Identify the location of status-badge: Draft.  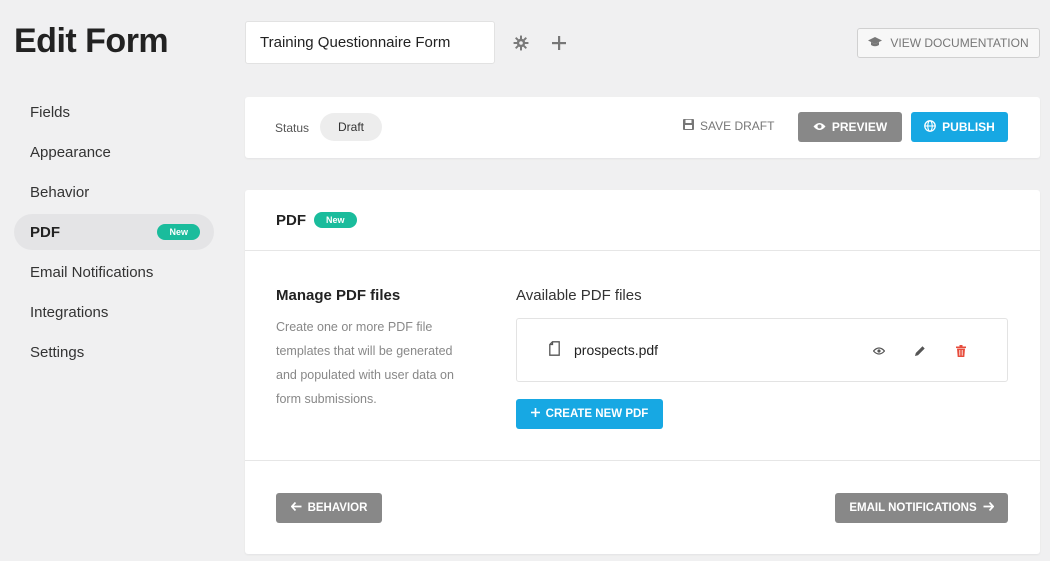
(351, 127).